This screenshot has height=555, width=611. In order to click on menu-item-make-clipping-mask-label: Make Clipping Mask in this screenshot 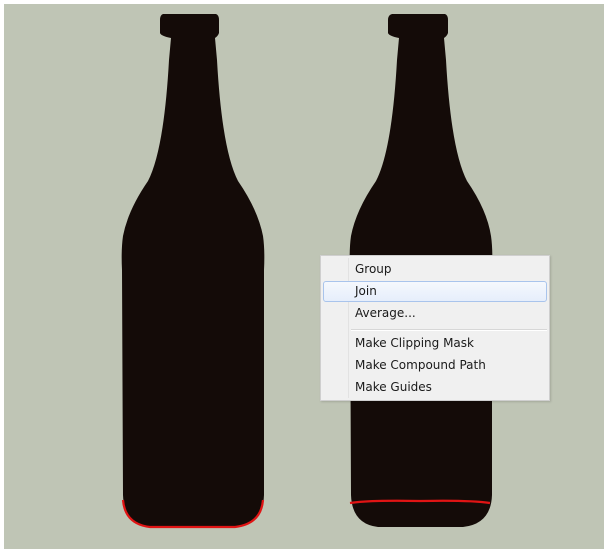, I will do `click(414, 343)`.